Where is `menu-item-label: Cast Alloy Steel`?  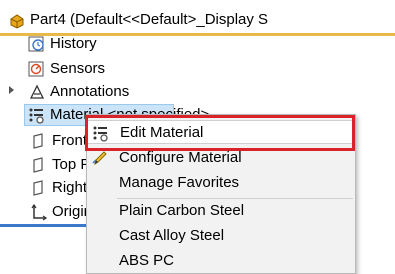
menu-item-label: Cast Alloy Steel is located at coordinates (172, 235).